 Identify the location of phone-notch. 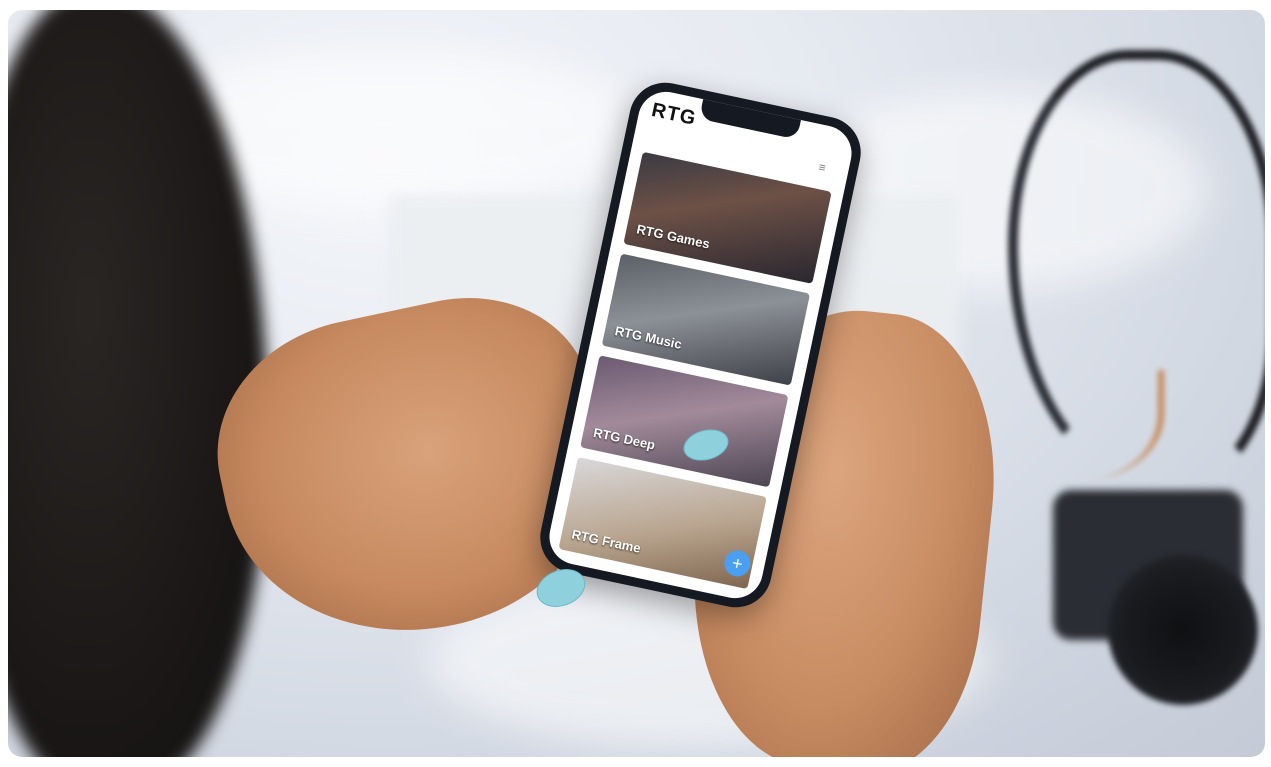
(750, 118).